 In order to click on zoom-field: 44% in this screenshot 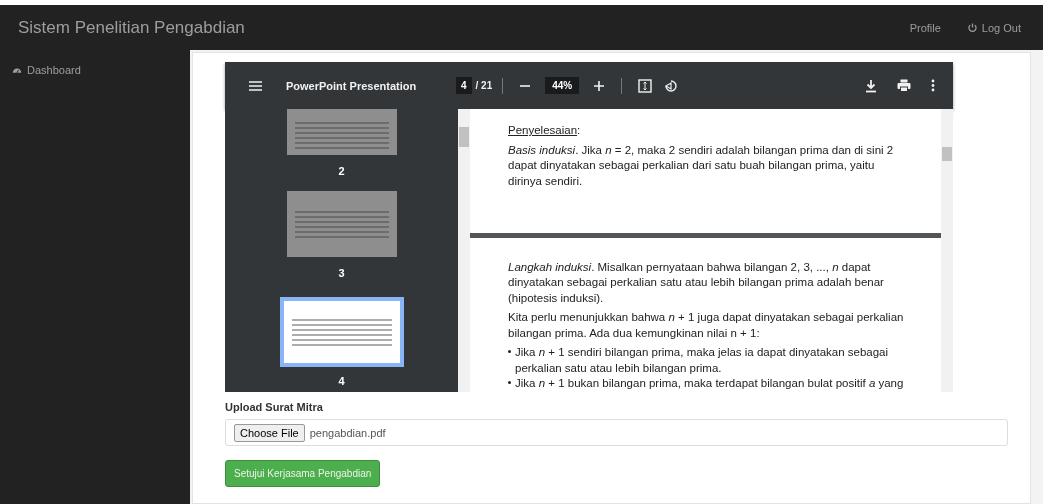, I will do `click(562, 85)`.